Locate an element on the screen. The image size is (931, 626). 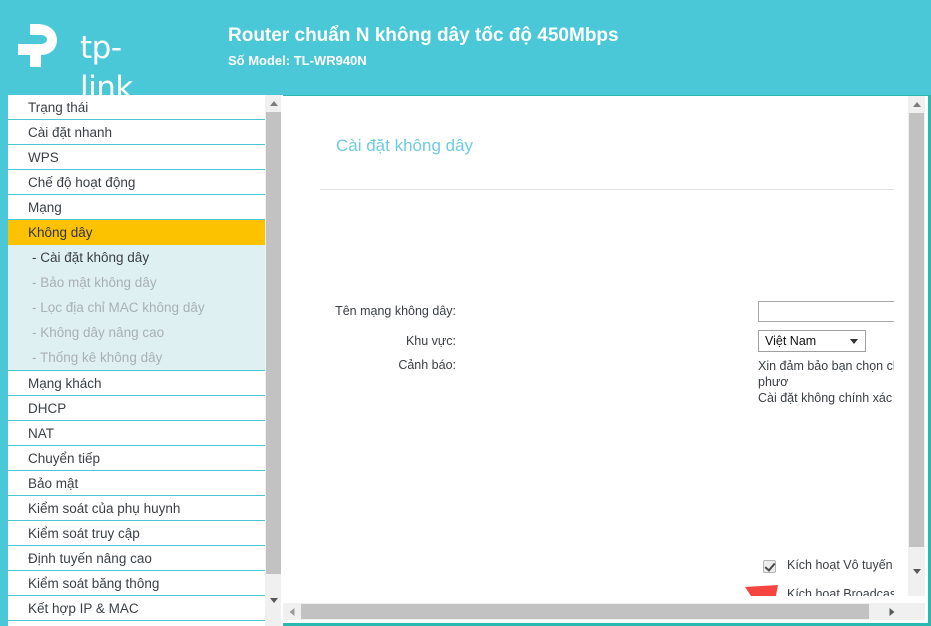
content-scroll-left-button is located at coordinates (291, 611).